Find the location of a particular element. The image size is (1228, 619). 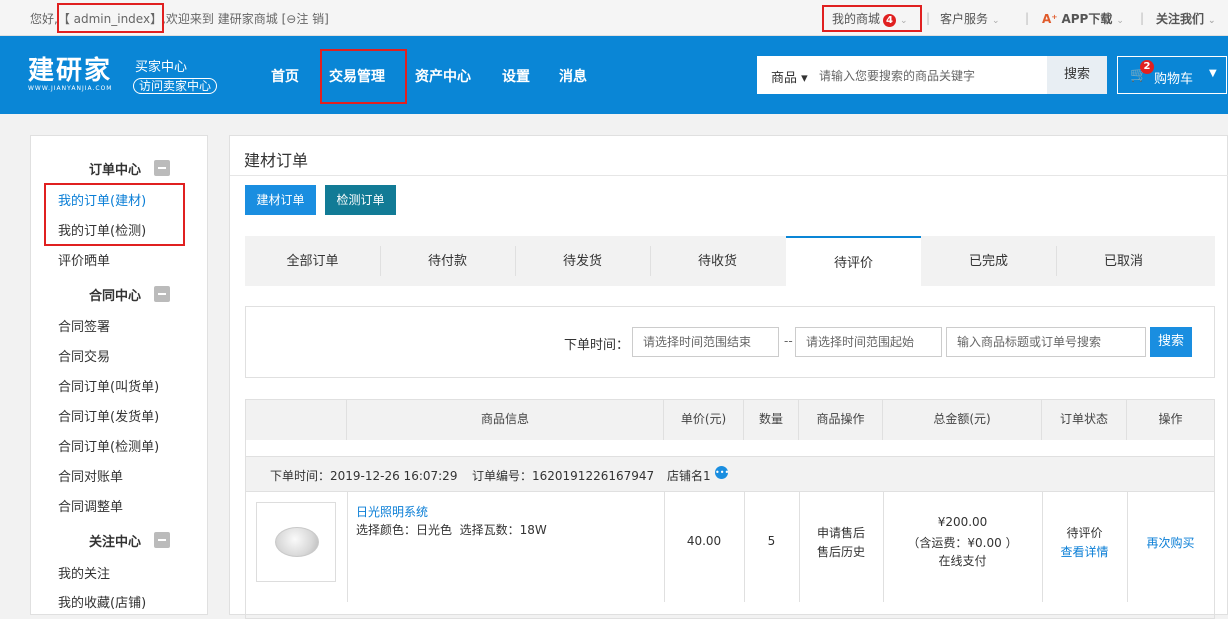

sidebar-item-contract-statement: 合同对账单 is located at coordinates (90, 475).